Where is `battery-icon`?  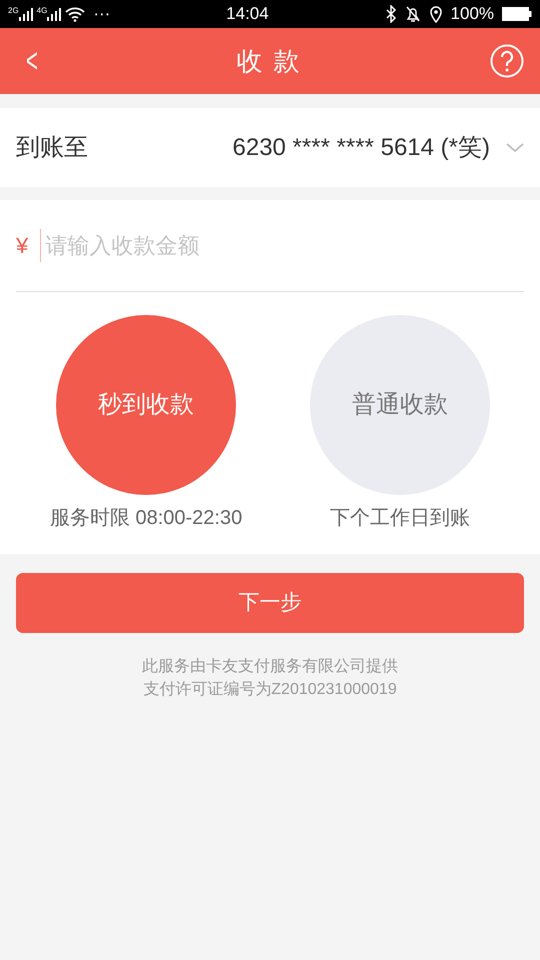 battery-icon is located at coordinates (517, 14).